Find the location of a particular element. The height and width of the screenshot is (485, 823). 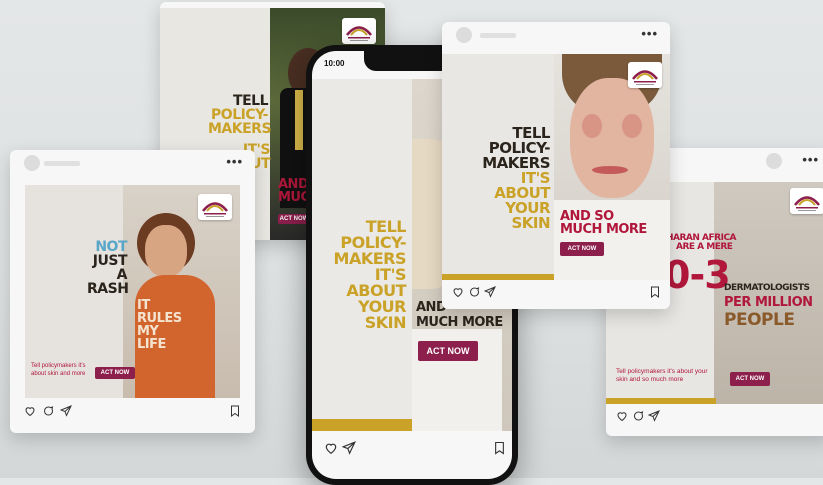

stat-are-a-mere: ARE A MERE is located at coordinates (704, 247).